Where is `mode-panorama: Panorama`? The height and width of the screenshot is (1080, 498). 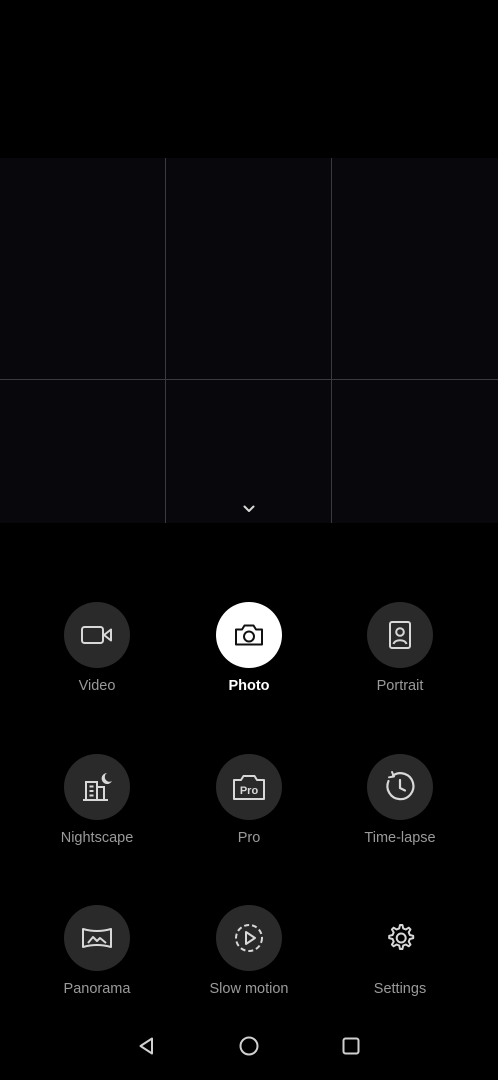 mode-panorama: Panorama is located at coordinates (97, 955).